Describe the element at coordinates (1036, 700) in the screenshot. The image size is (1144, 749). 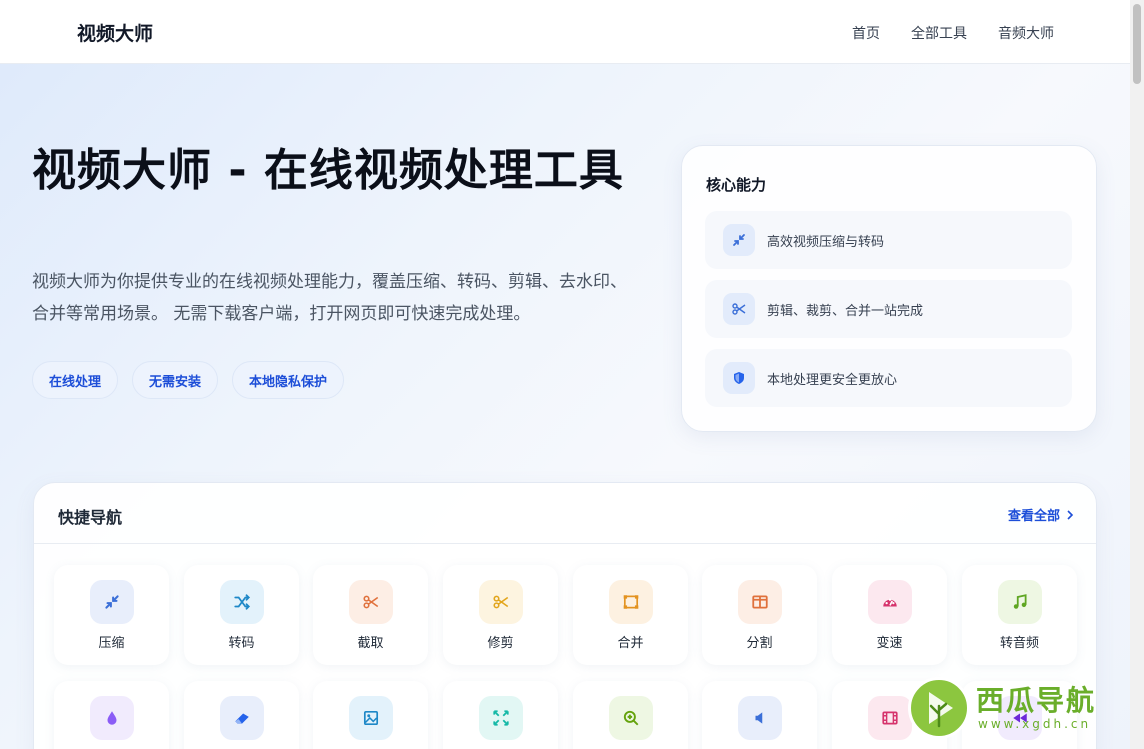
I see `watermark-name: 西瓜导航` at that location.